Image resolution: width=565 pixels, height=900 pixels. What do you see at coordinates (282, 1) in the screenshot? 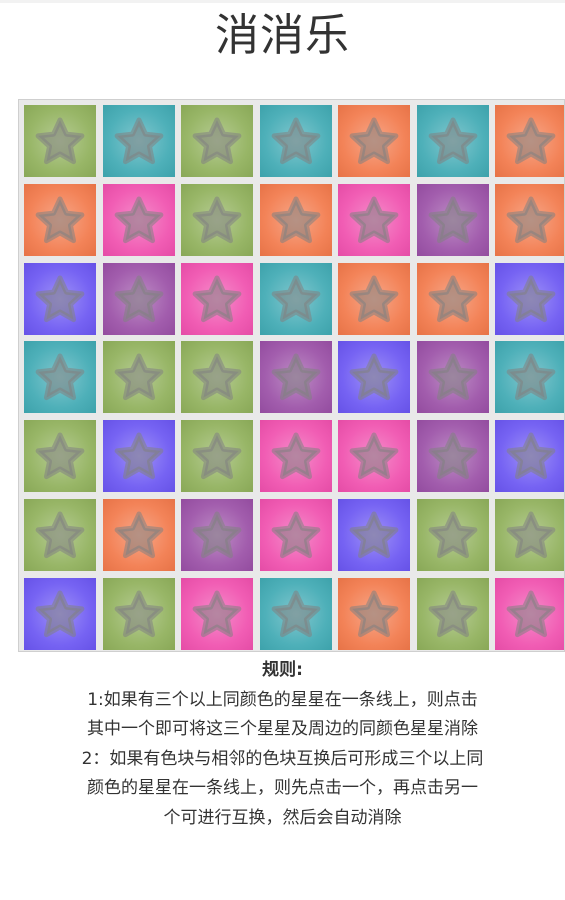
I see `top-bar` at bounding box center [282, 1].